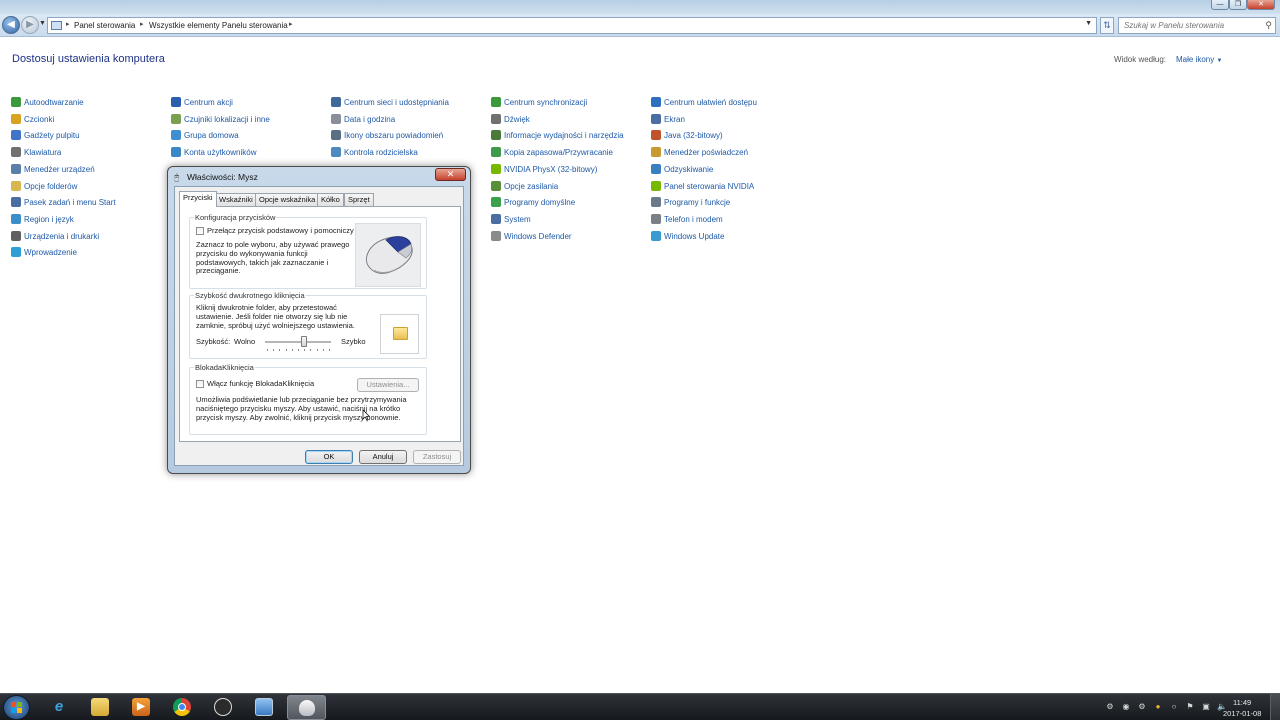  I want to click on show-desktop-button, so click(1275, 707).